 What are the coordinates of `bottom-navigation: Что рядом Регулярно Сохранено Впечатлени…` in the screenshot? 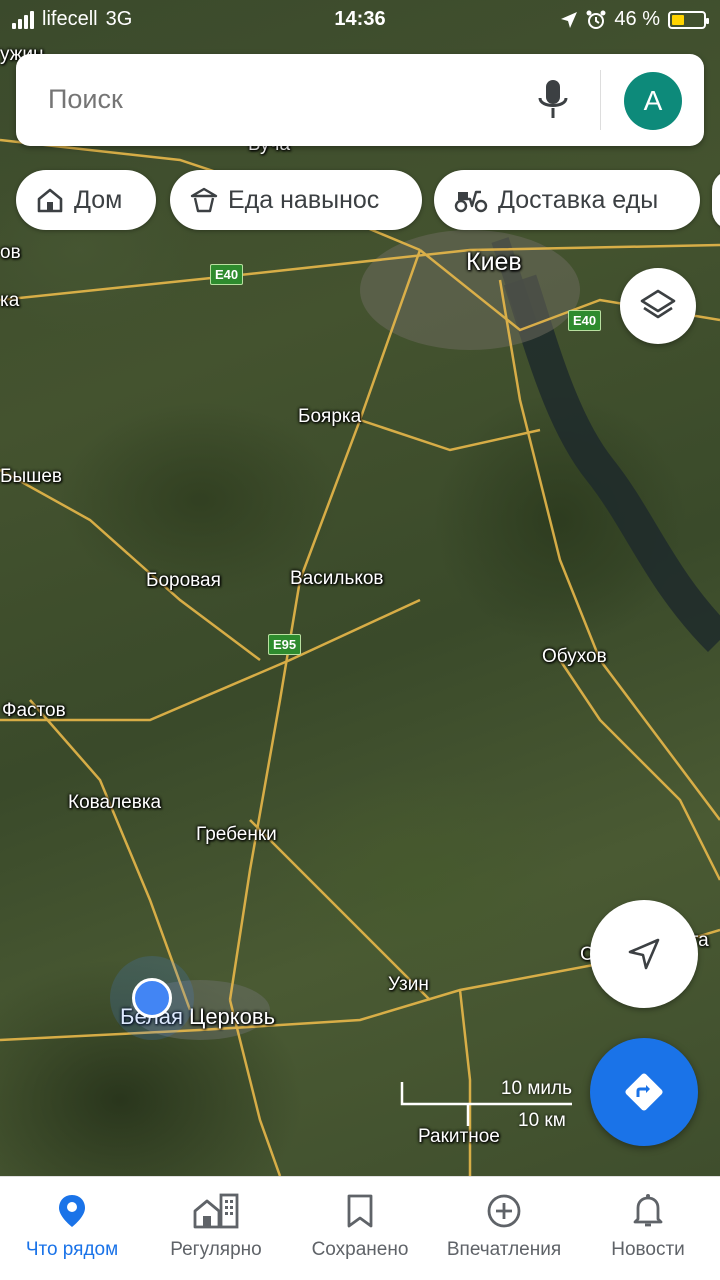 It's located at (360, 1228).